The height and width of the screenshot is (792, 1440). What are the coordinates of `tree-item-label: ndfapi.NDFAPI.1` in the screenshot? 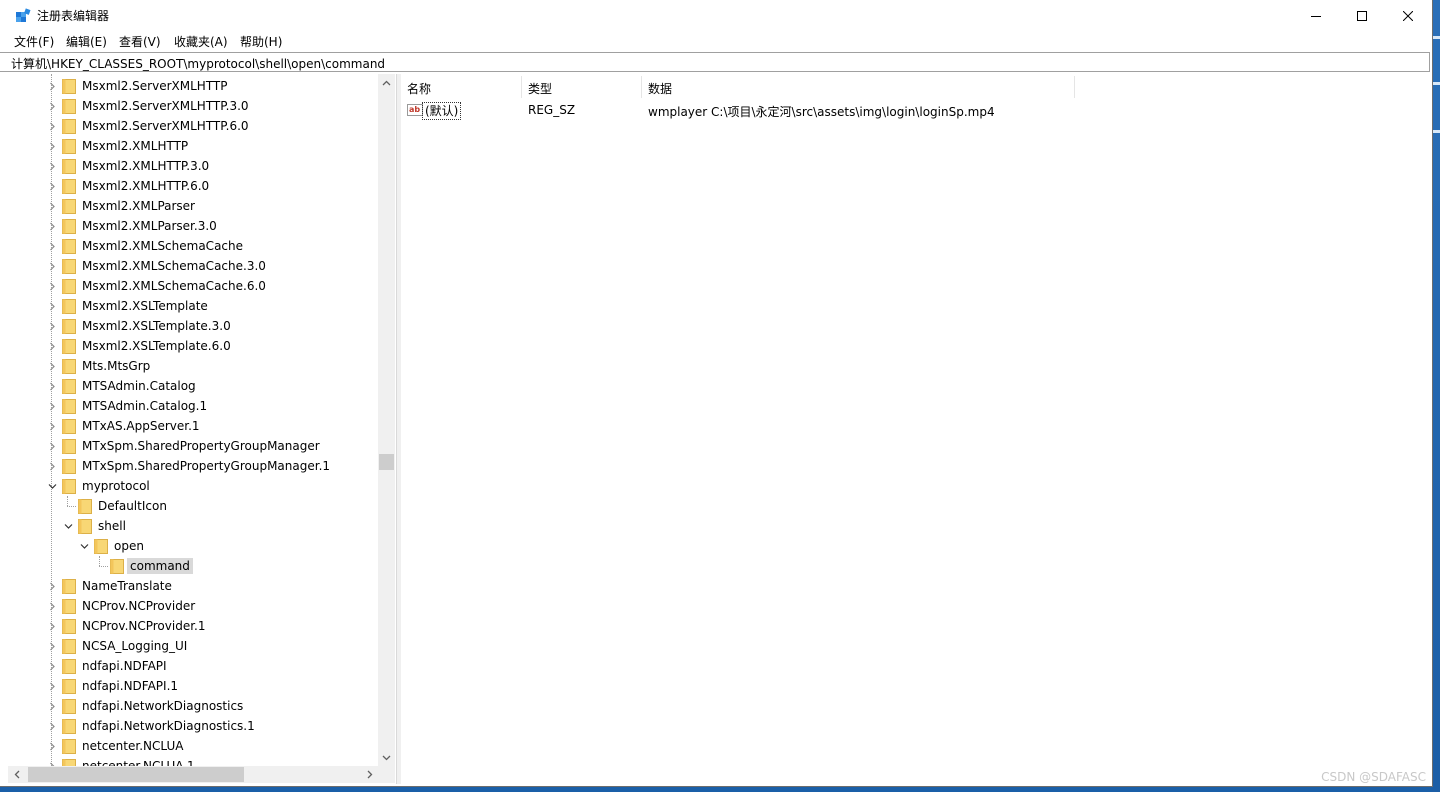 It's located at (130, 686).